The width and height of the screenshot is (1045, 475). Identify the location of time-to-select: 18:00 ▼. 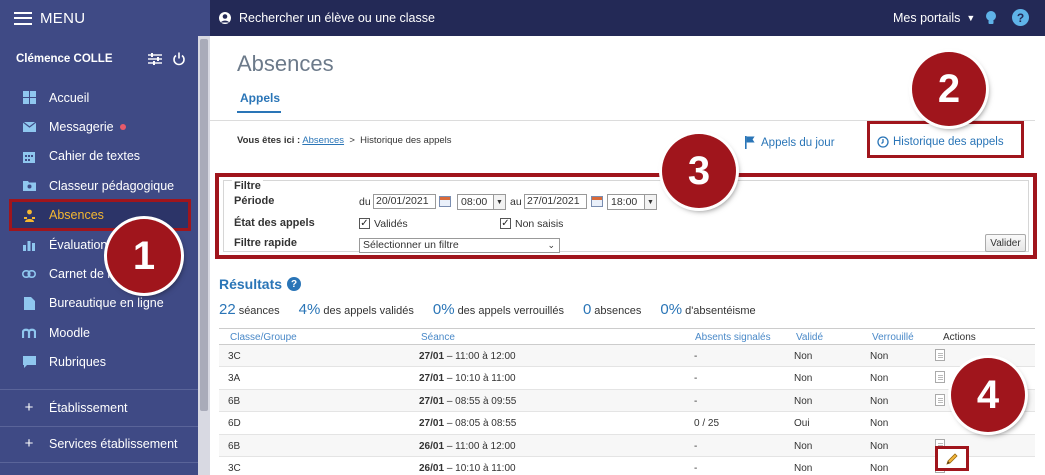
(632, 202).